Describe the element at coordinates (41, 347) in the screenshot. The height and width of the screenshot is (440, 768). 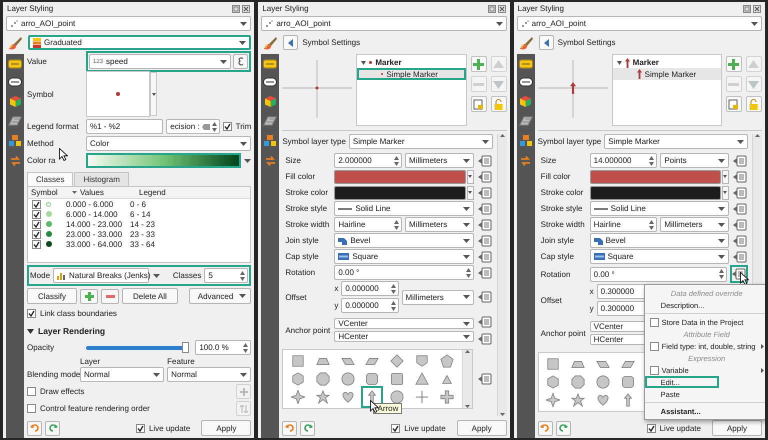
I see `field-label: Opacity` at that location.